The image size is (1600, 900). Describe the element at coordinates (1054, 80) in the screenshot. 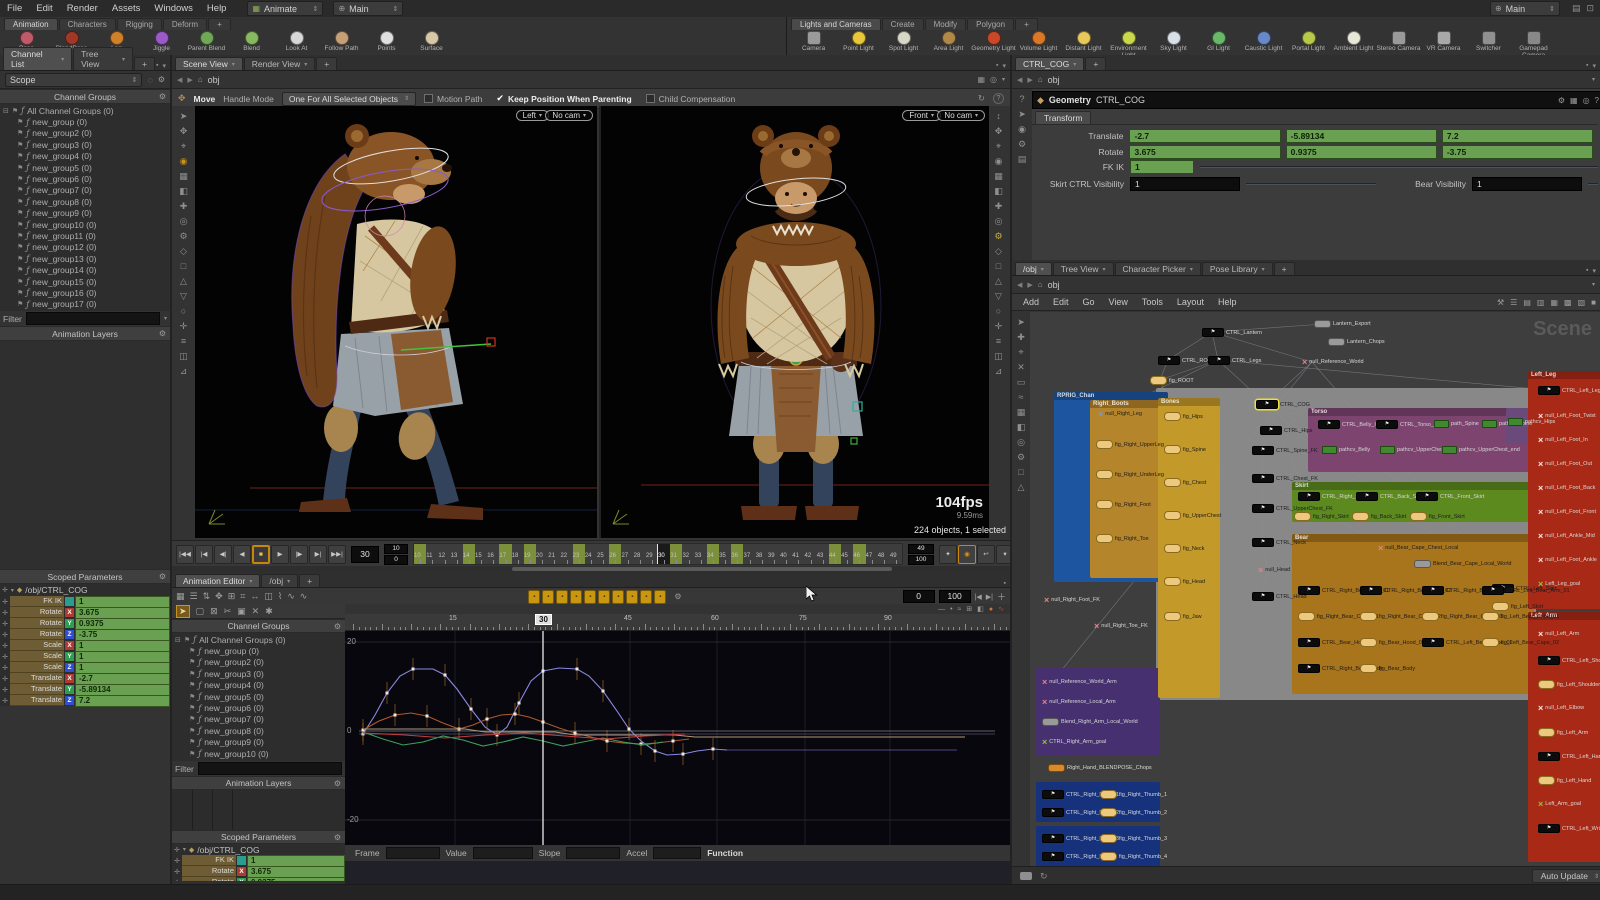

I see `param-path: obj` at that location.